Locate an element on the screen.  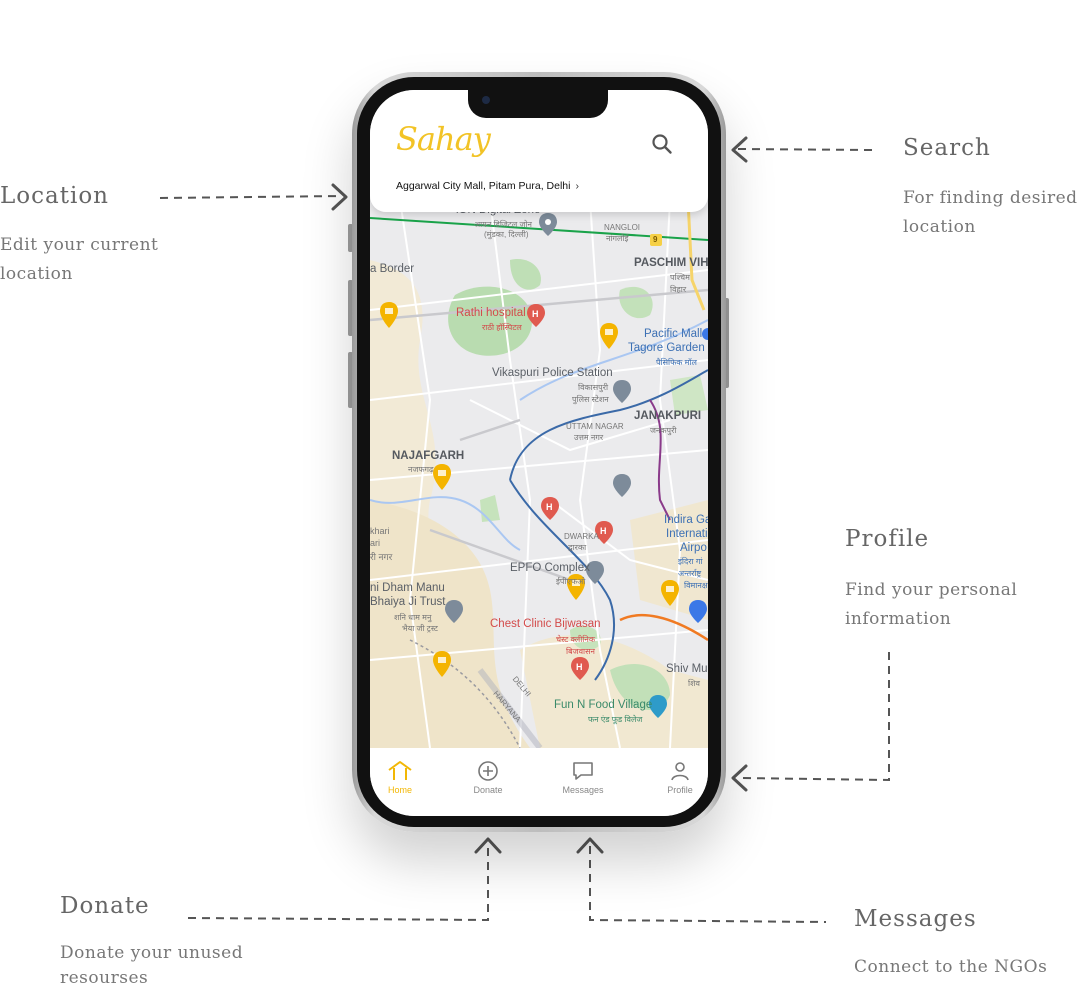
search-arrow-line is located at coordinates (805, 149).